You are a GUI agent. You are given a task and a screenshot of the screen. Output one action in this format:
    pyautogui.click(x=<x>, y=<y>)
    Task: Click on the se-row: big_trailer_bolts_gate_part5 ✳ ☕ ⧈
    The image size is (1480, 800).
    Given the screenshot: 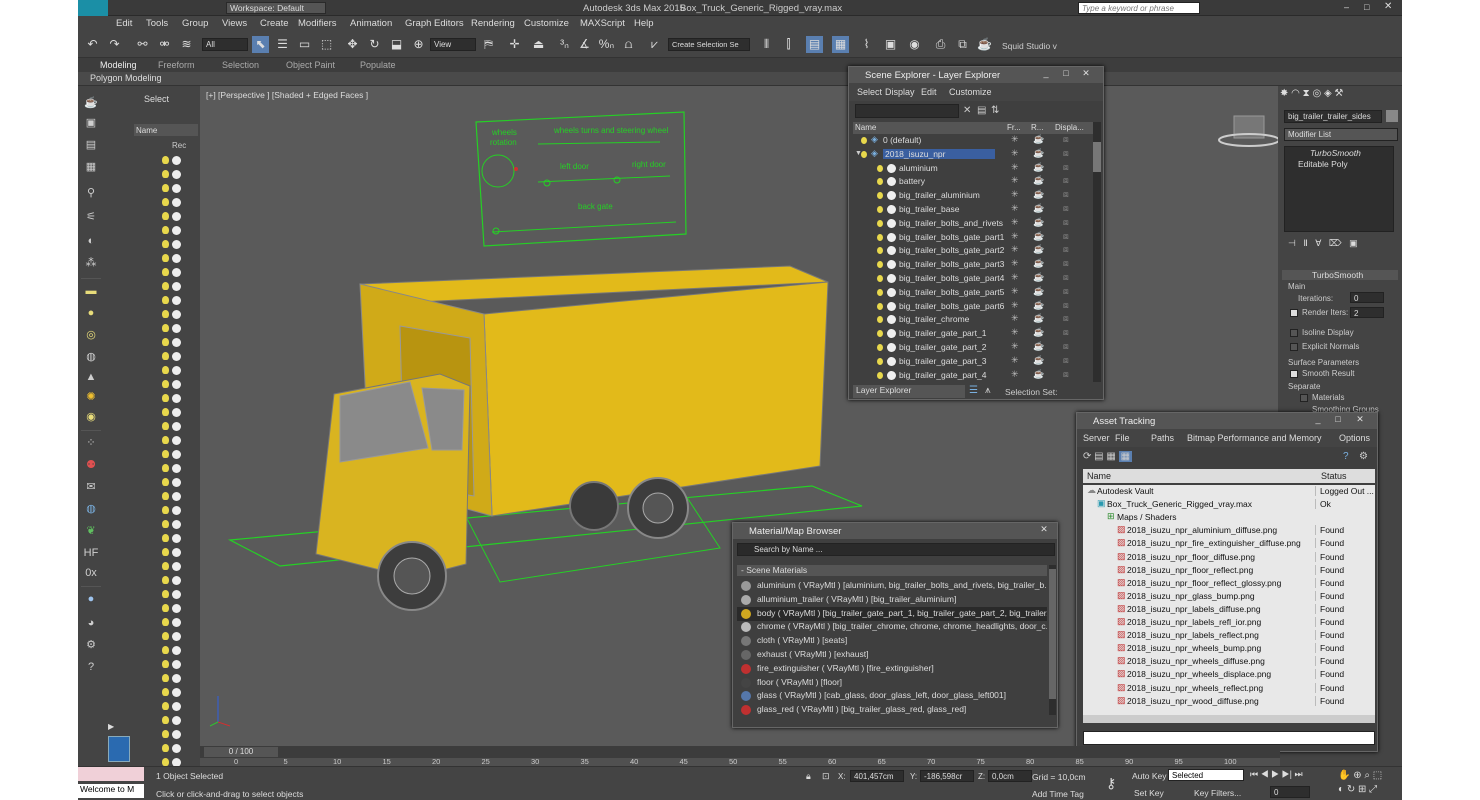 What is the action you would take?
    pyautogui.click(x=973, y=293)
    